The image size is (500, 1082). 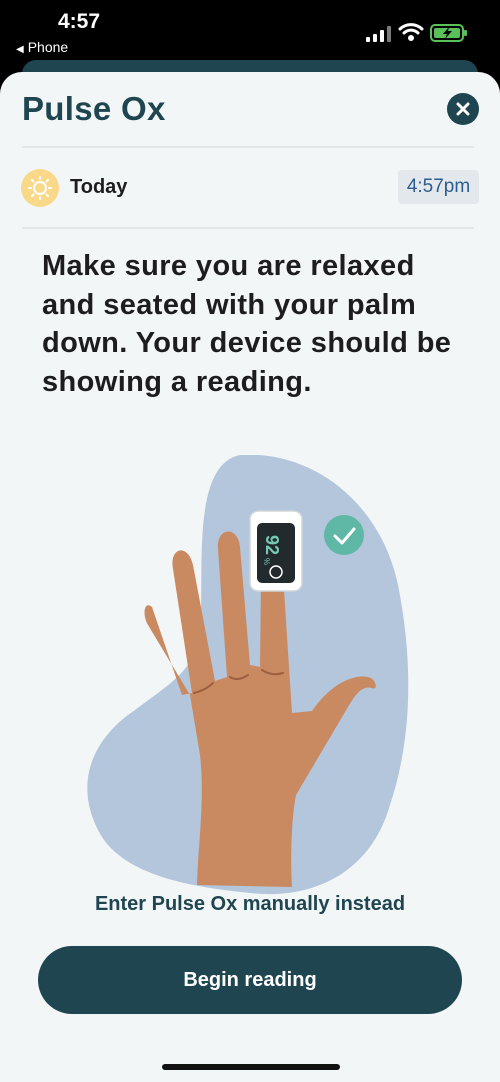 I want to click on cellular-signal-icon, so click(x=378, y=34).